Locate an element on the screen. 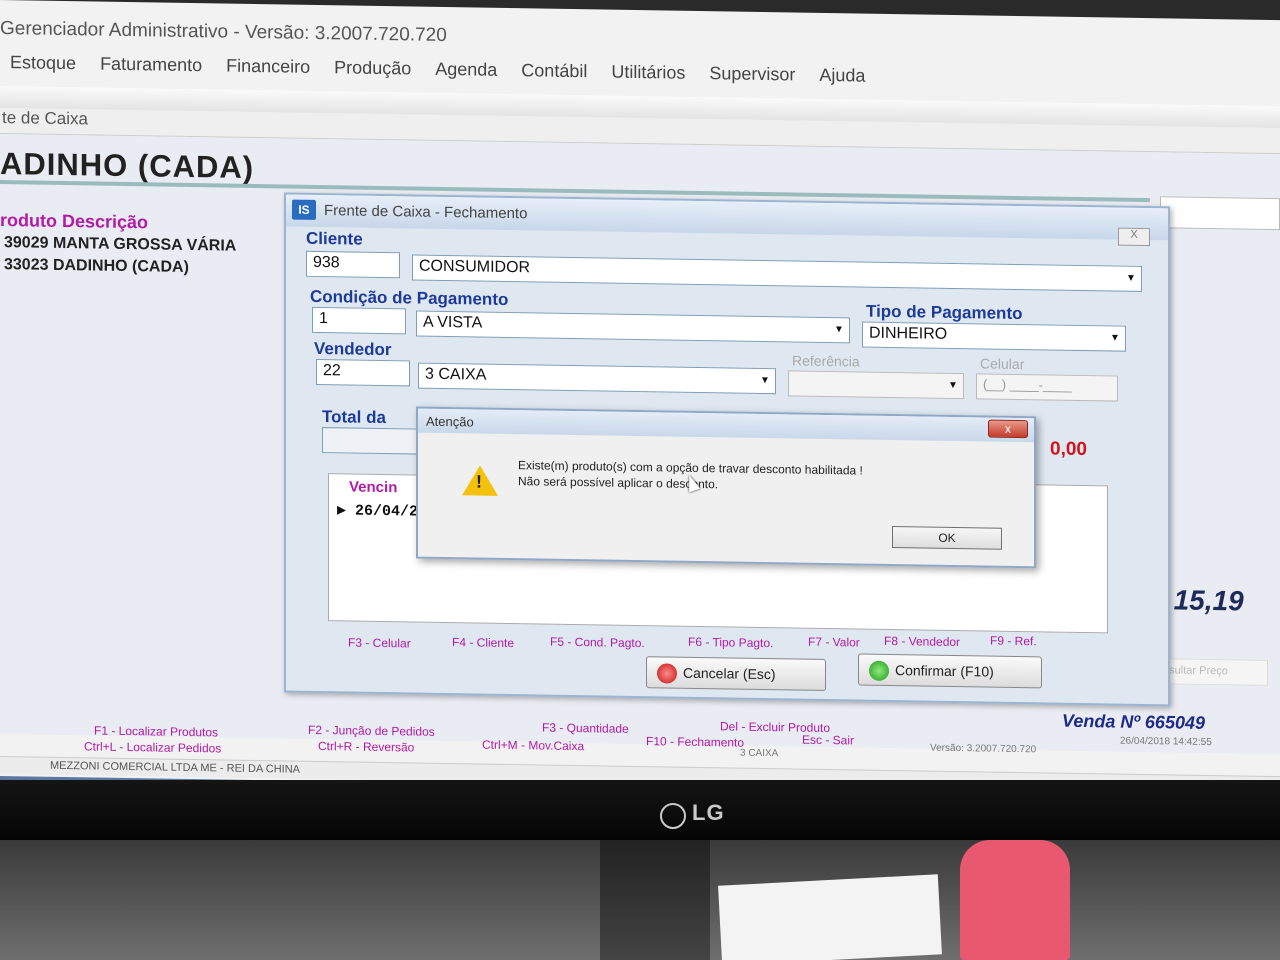 The height and width of the screenshot is (960, 1280). quantity-box is located at coordinates (1220, 213).